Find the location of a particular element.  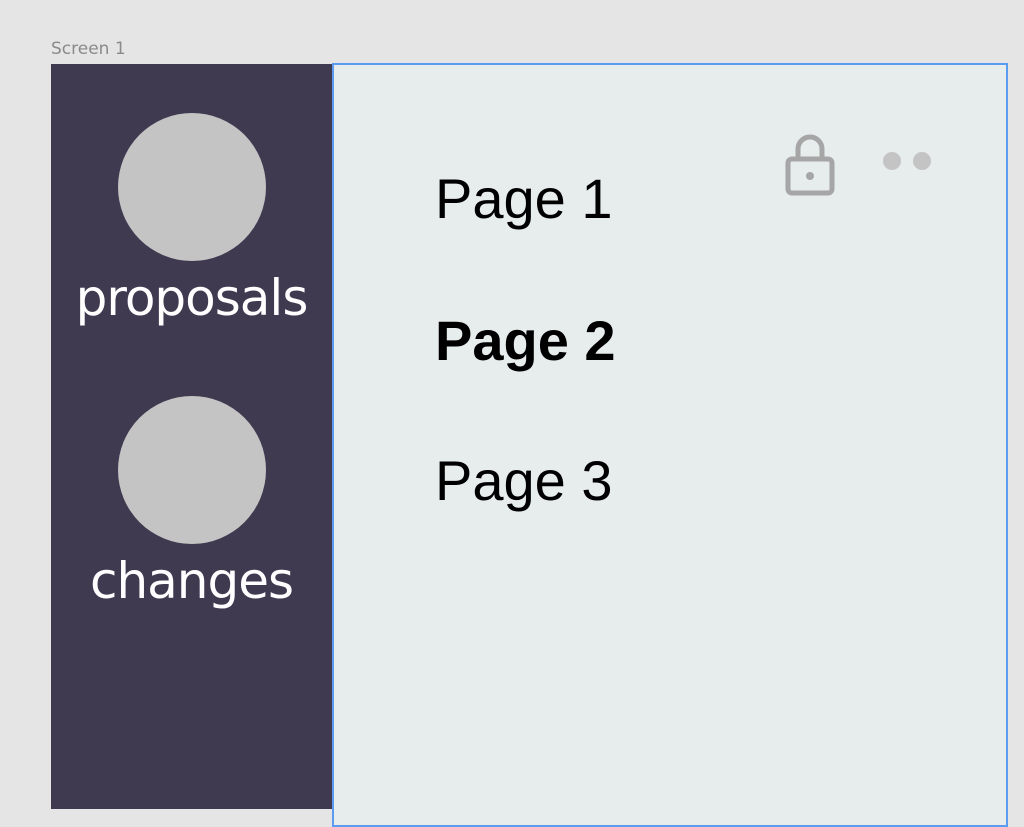

changes-avatar is located at coordinates (192, 470).